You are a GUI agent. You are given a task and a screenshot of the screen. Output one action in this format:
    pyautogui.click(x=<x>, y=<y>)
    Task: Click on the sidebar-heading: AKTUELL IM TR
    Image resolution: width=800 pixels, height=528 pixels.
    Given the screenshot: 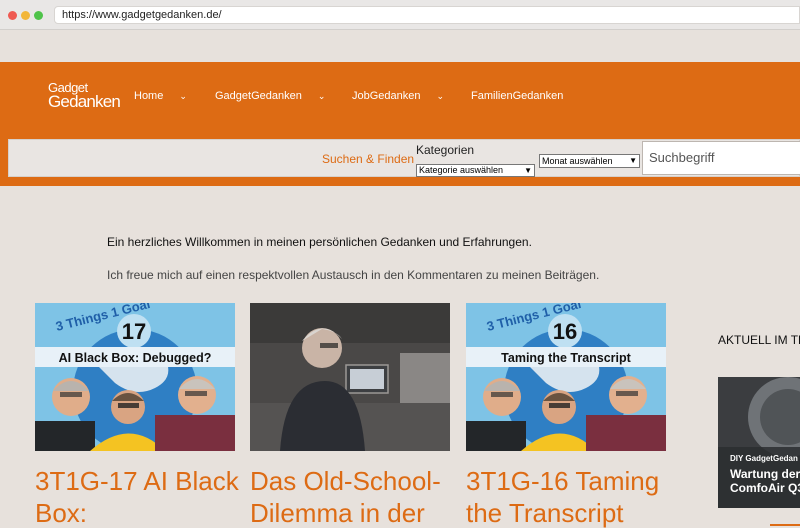 What is the action you would take?
    pyautogui.click(x=759, y=340)
    